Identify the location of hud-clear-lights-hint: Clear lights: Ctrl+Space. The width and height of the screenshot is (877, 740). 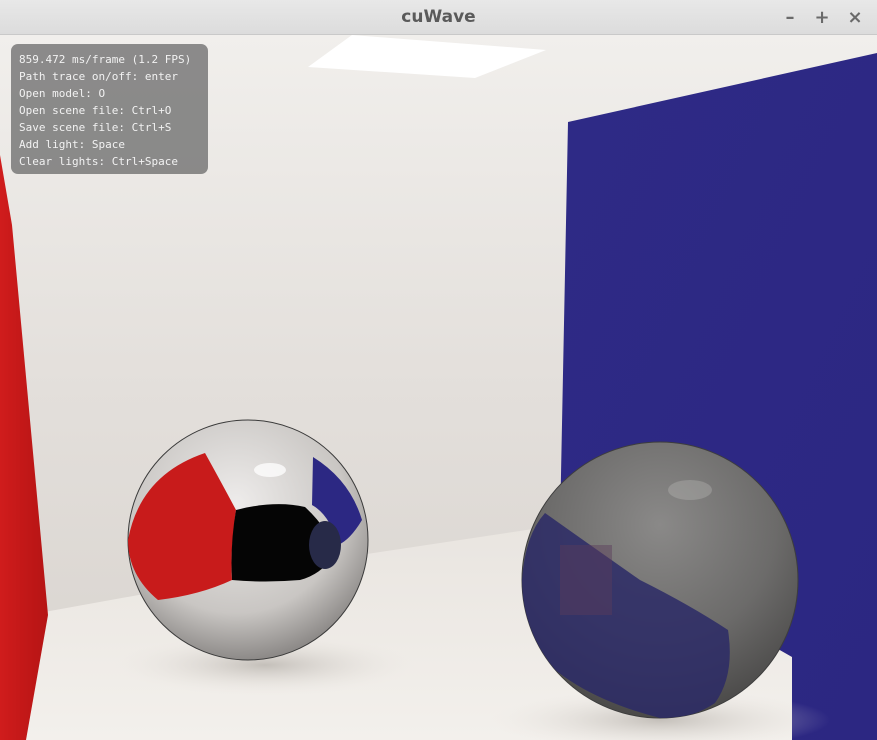
(98, 161).